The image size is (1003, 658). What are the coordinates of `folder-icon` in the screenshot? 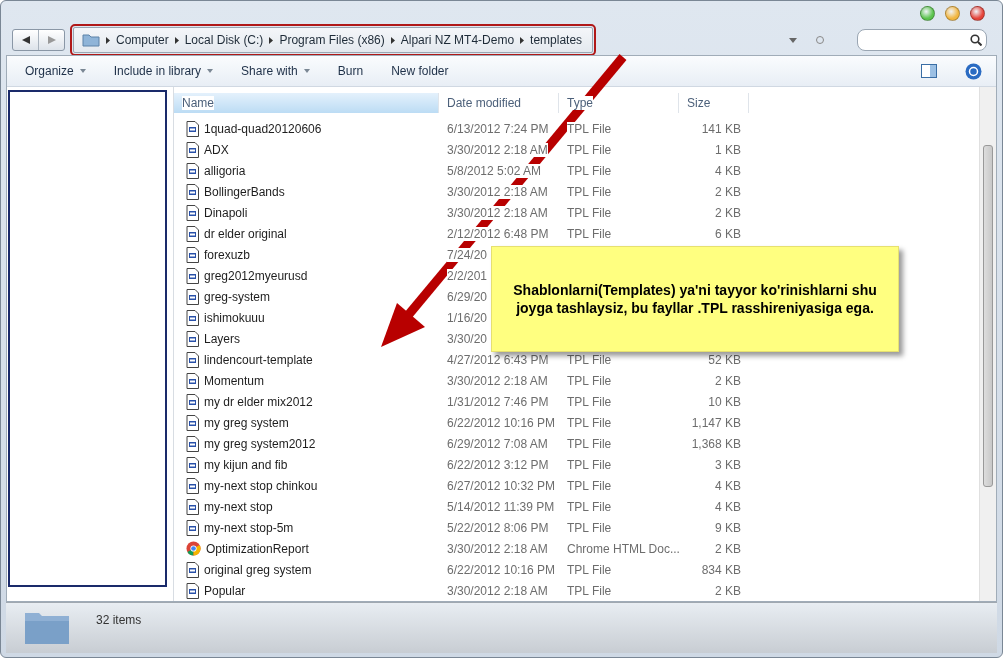 It's located at (91, 40).